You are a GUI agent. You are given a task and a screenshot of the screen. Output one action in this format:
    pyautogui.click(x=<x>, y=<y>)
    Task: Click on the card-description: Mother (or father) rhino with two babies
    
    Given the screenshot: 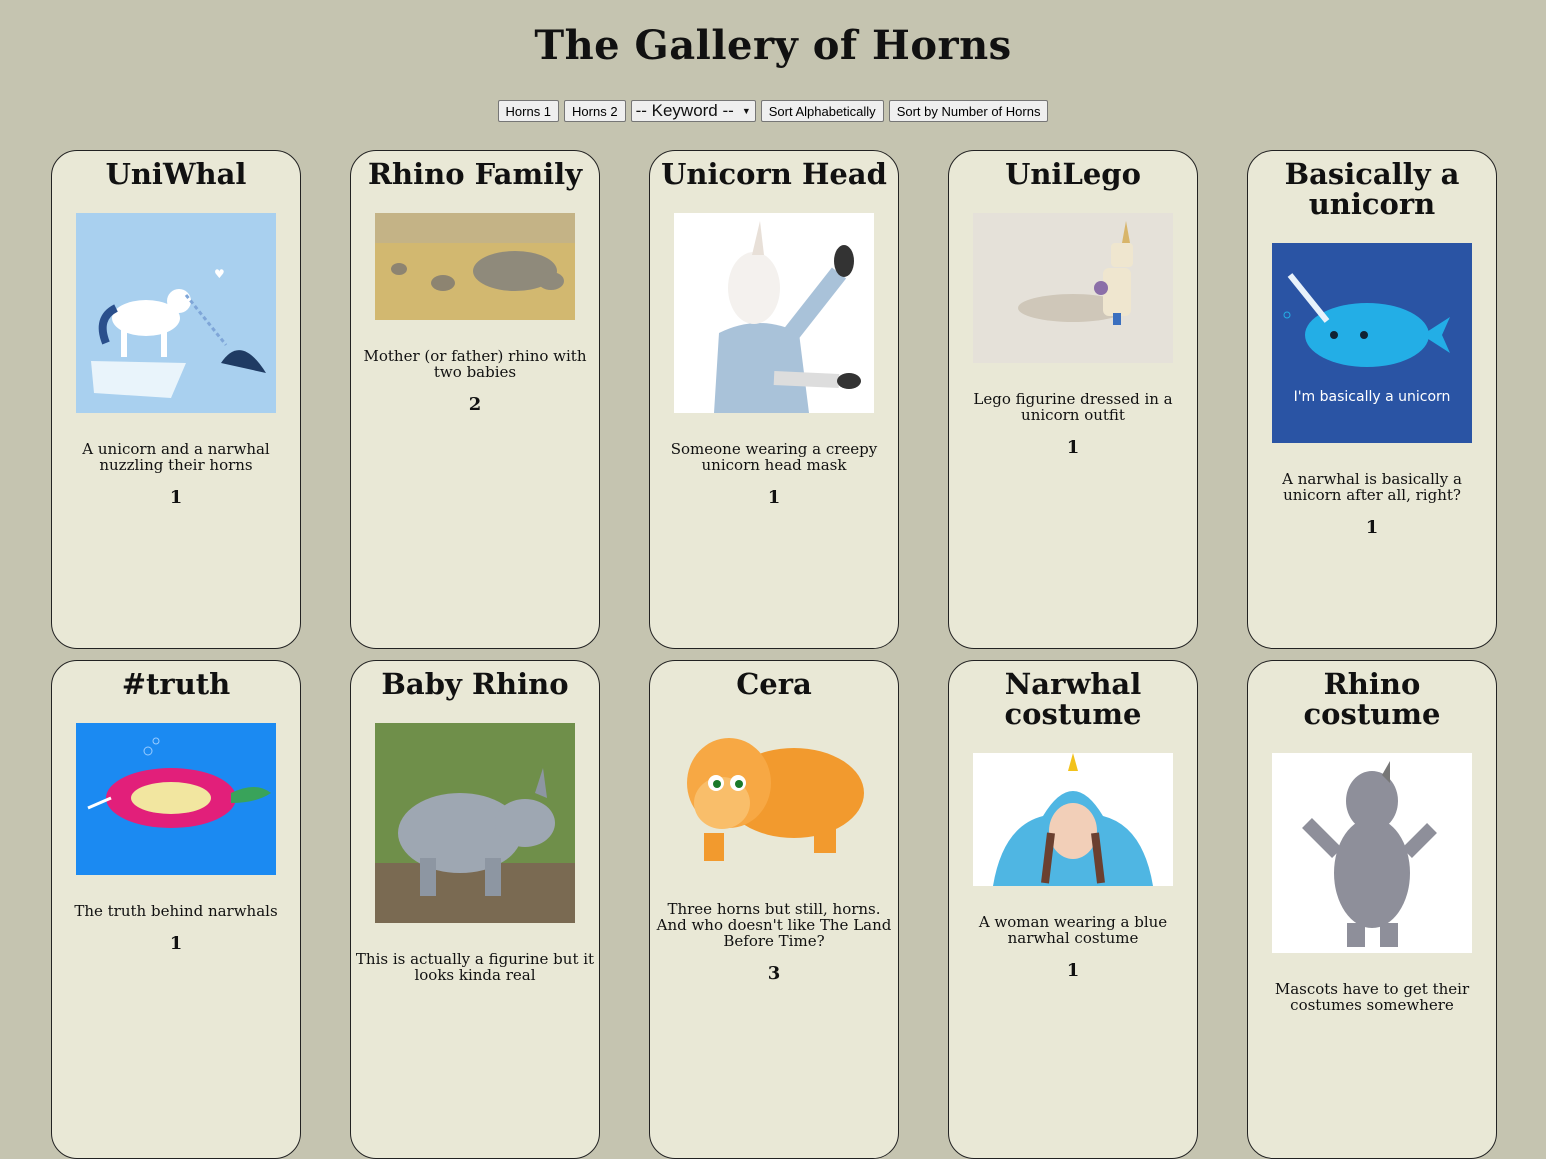 What is the action you would take?
    pyautogui.click(x=475, y=364)
    